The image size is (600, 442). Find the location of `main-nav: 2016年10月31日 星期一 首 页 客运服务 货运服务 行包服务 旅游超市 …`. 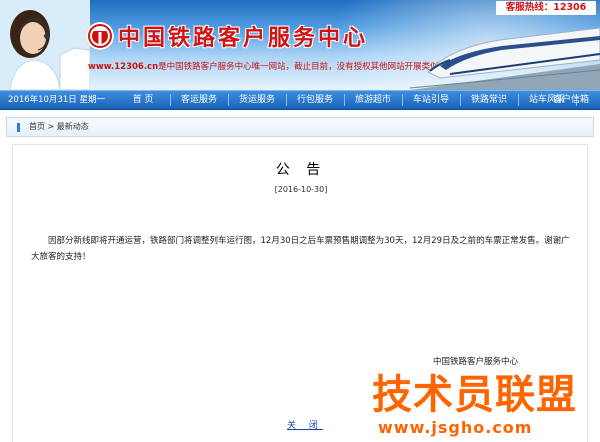

main-nav: 2016年10月31日 星期一 首 页 客运服务 货运服务 行包服务 旅游超市 … is located at coordinates (300, 100).